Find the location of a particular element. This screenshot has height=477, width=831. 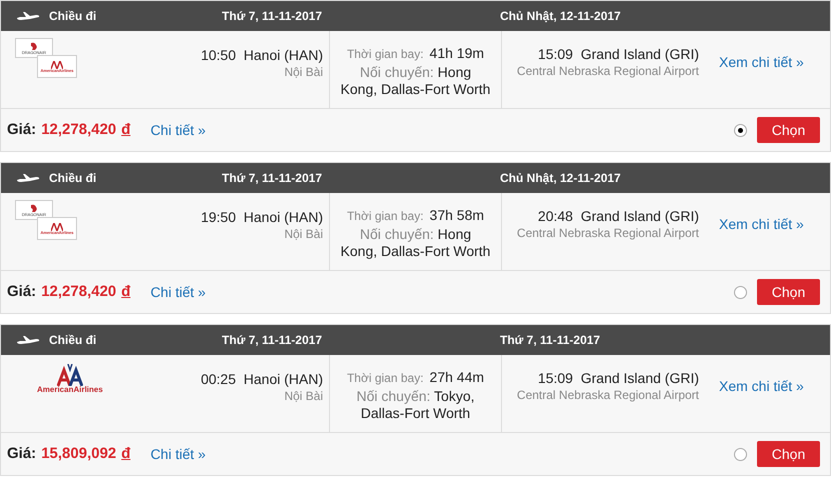

depart-time-city: 10:50 Hanoi (HAN) is located at coordinates (261, 55).